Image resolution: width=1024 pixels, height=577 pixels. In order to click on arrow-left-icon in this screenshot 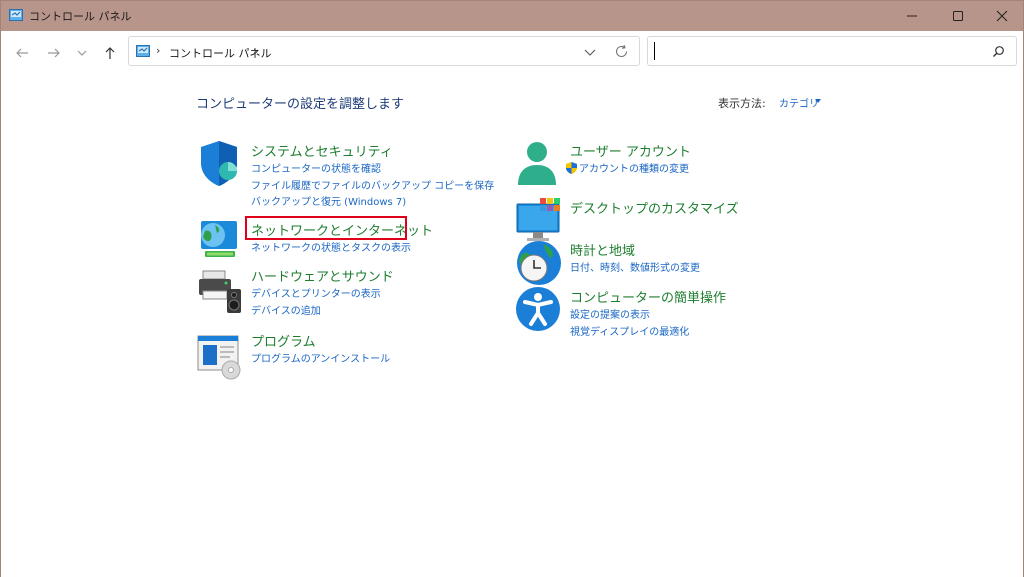, I will do `click(22, 53)`.